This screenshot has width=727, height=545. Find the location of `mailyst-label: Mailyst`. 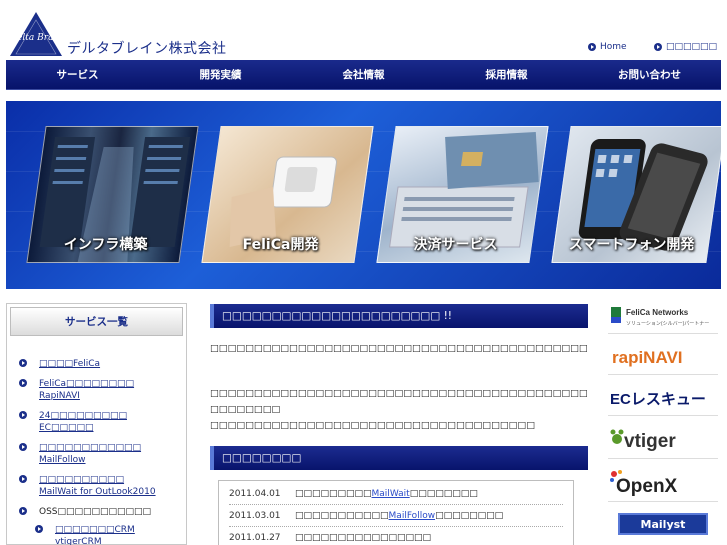

mailyst-label: Mailyst is located at coordinates (663, 524).